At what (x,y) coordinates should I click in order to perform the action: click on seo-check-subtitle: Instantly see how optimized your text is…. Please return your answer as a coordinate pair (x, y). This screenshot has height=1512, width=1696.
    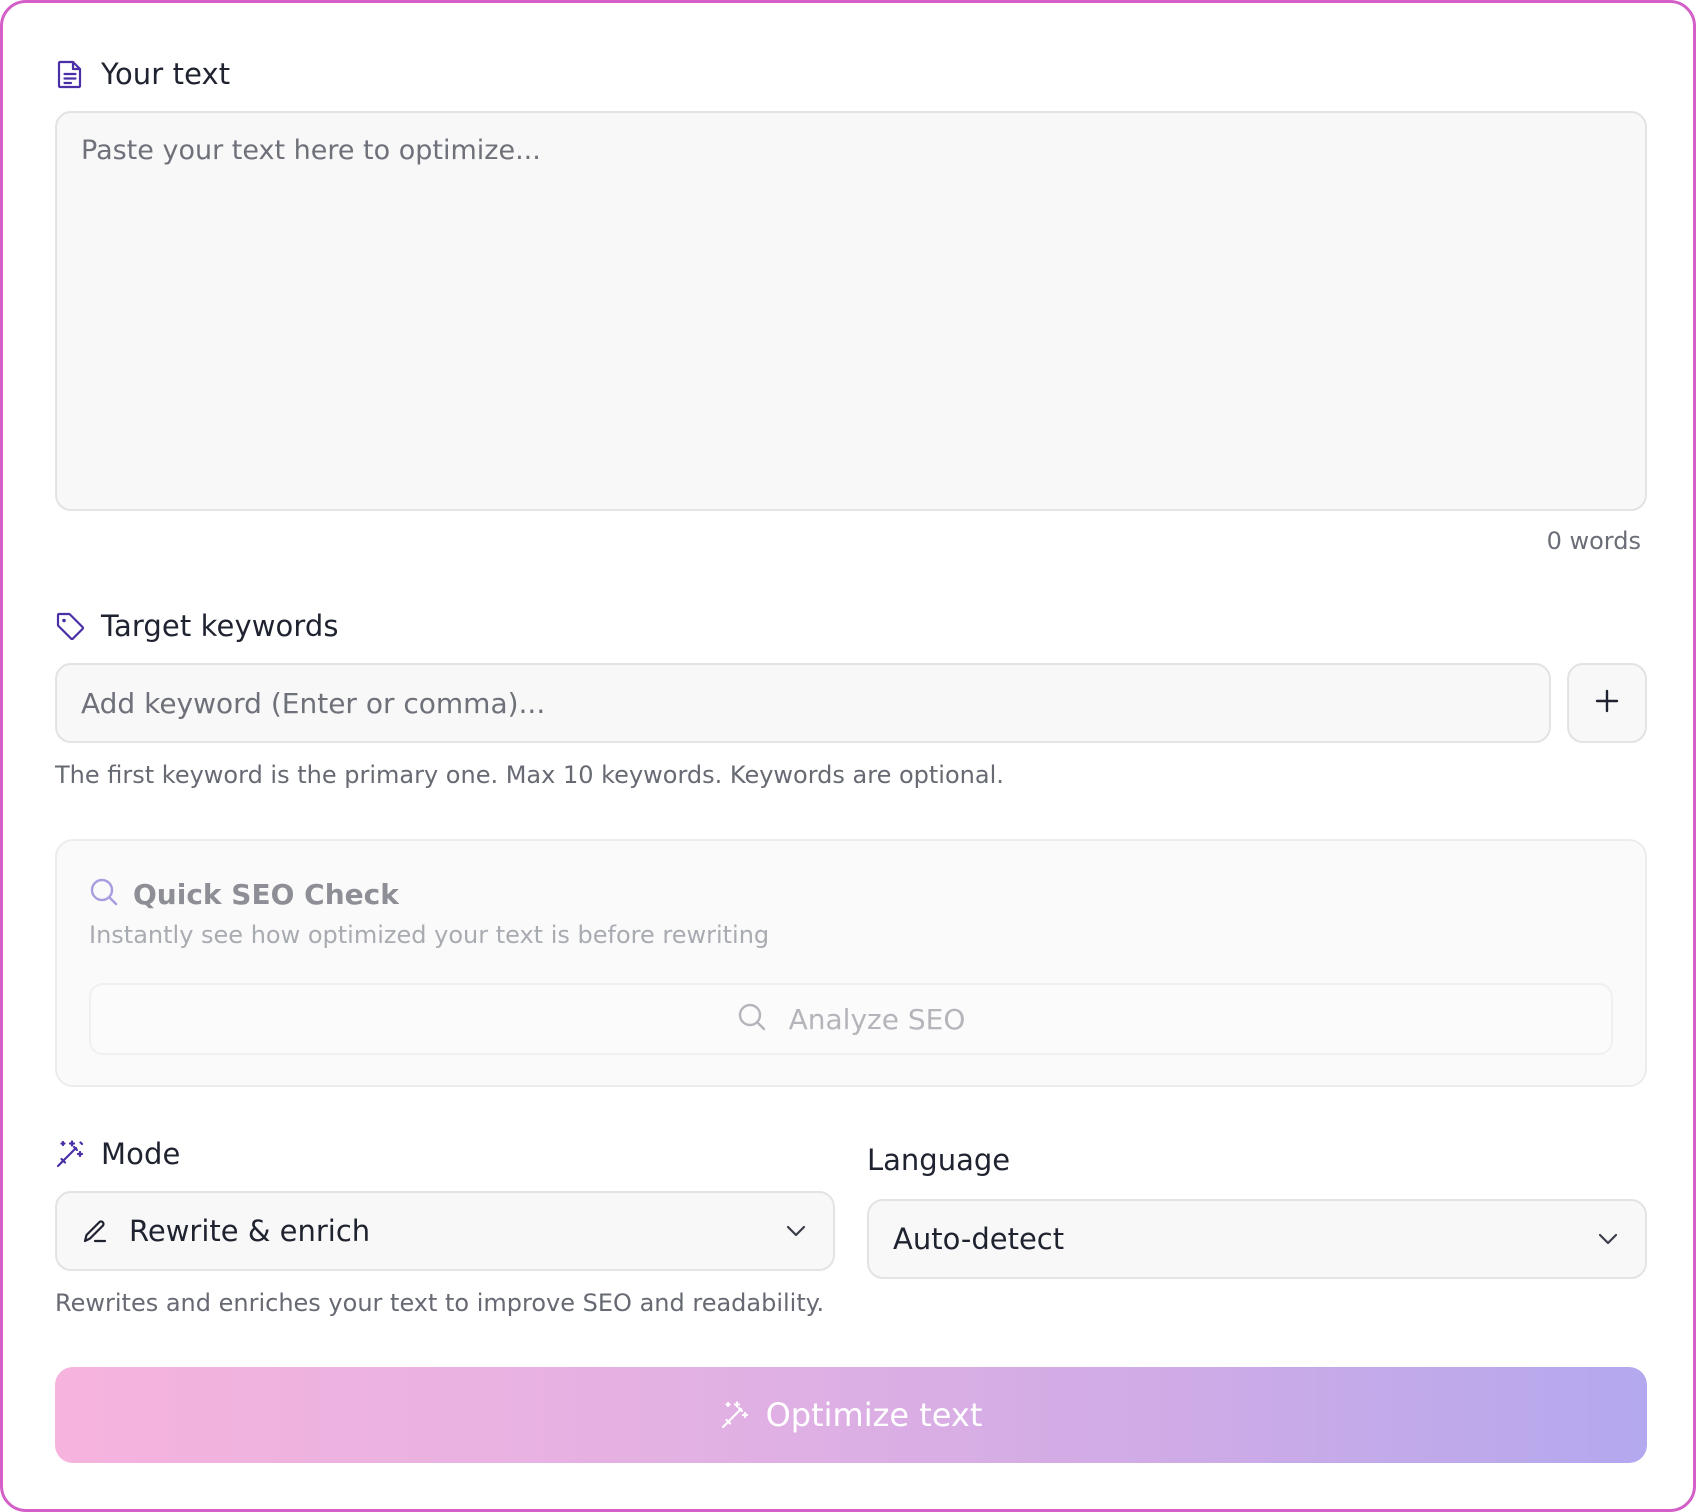
    Looking at the image, I should click on (429, 935).